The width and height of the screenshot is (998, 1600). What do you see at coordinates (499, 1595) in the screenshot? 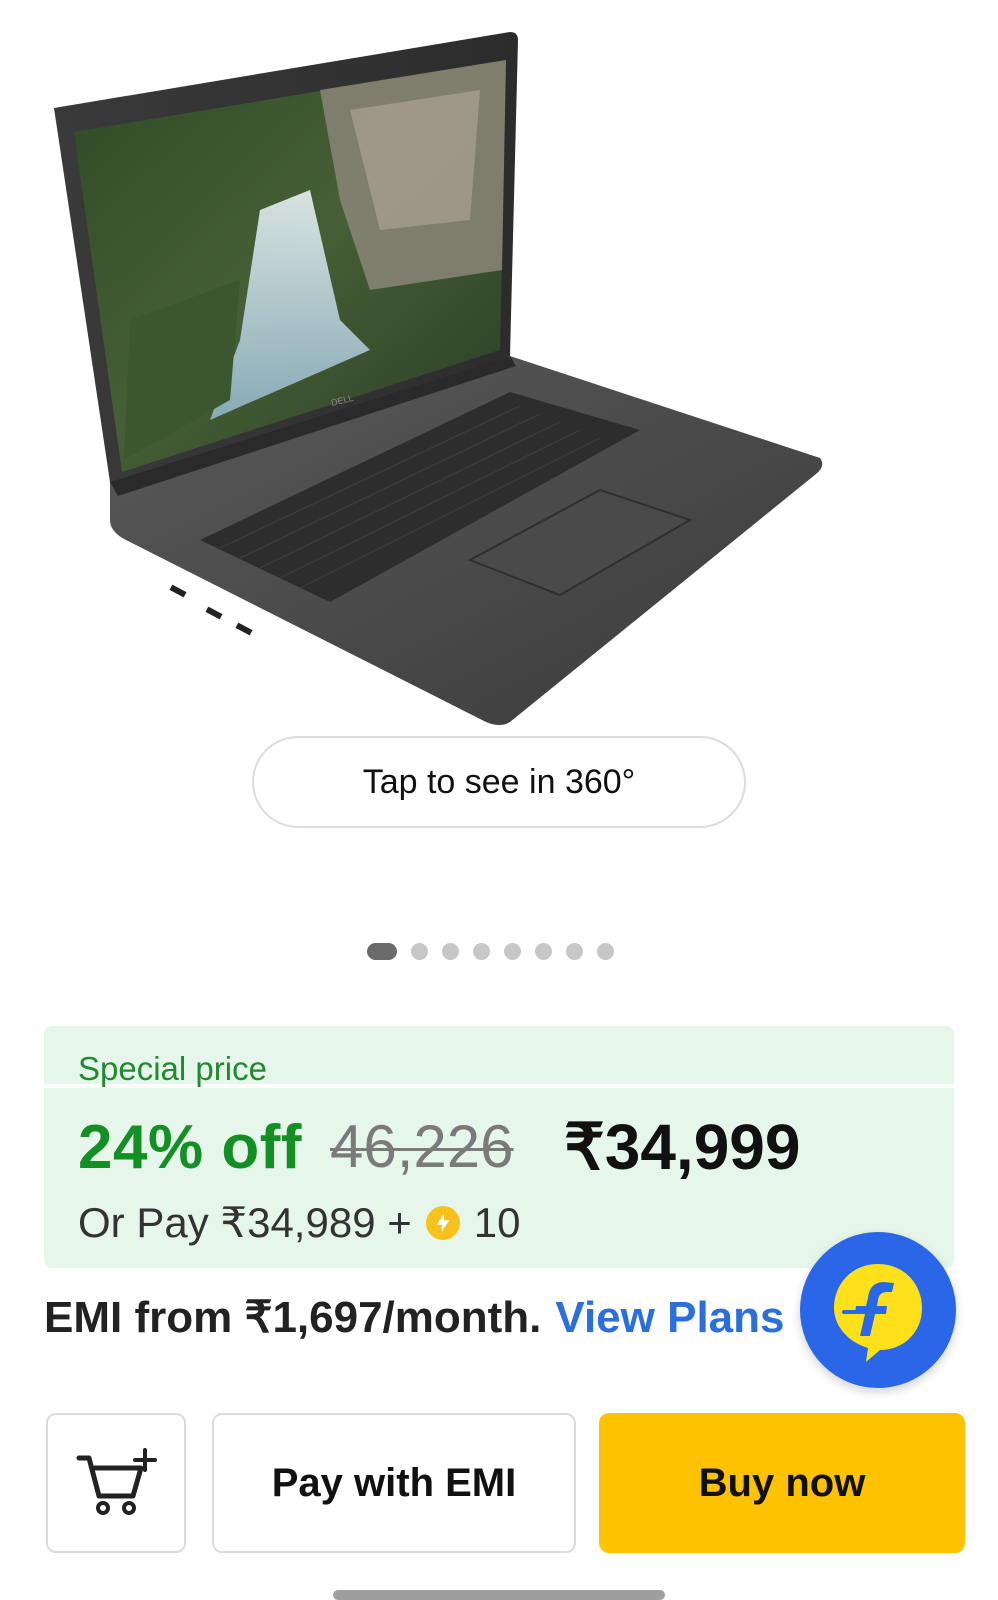
I see `home-indicator` at bounding box center [499, 1595].